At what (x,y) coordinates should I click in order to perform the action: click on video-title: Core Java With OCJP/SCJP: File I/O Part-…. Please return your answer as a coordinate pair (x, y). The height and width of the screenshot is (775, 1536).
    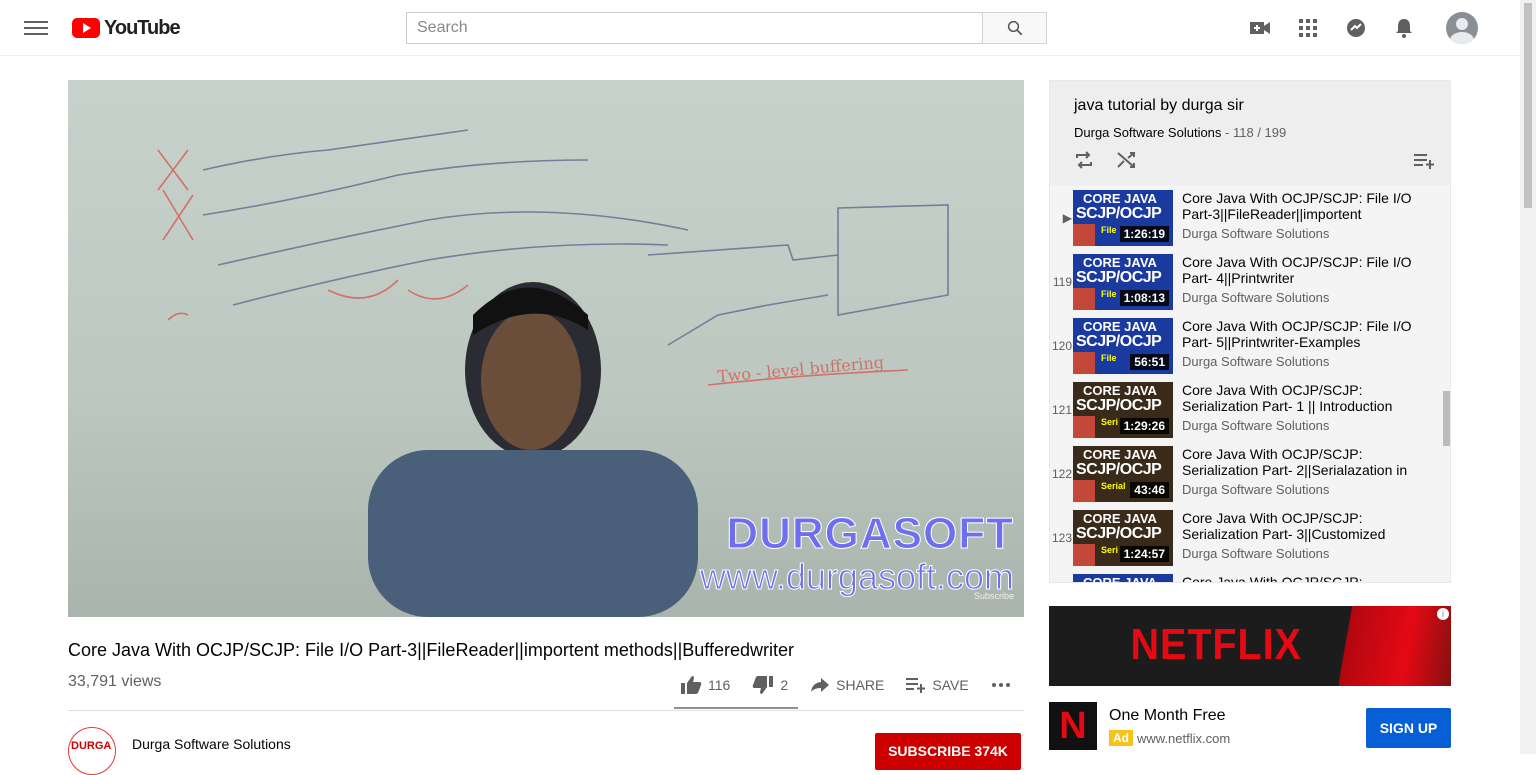
    Looking at the image, I should click on (431, 650).